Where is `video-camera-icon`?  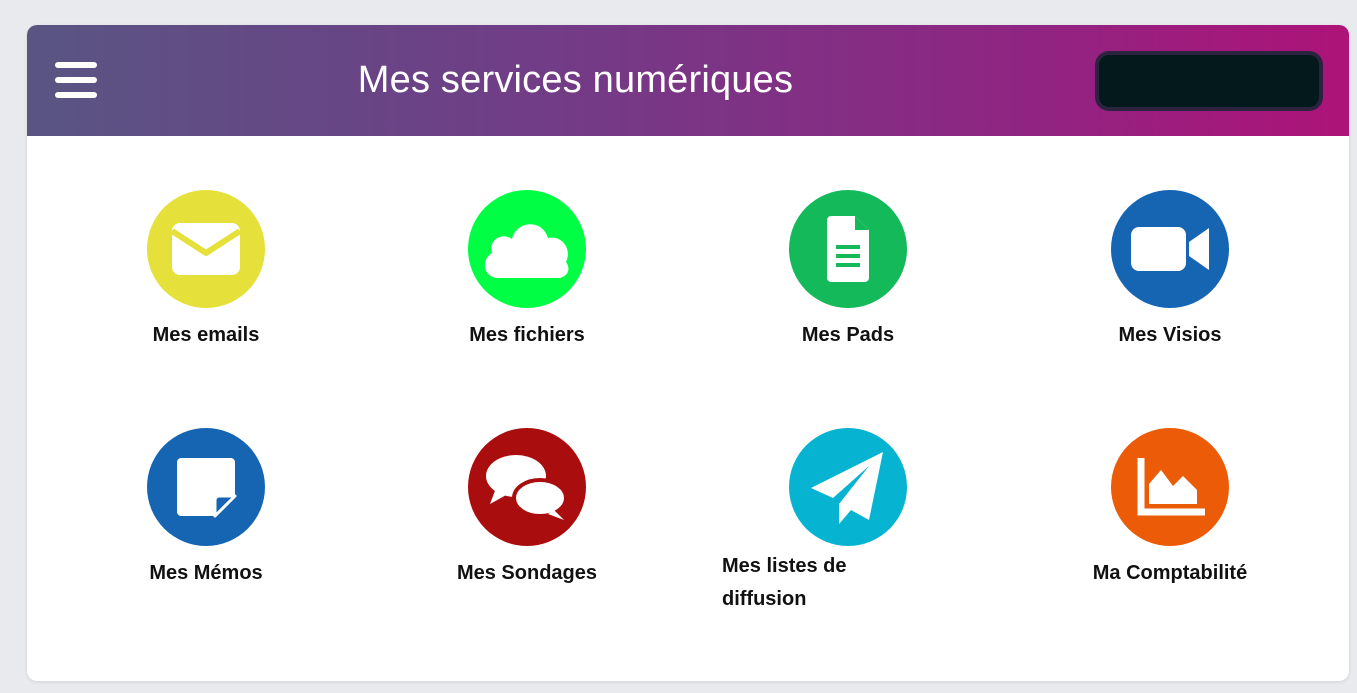
video-camera-icon is located at coordinates (1170, 249).